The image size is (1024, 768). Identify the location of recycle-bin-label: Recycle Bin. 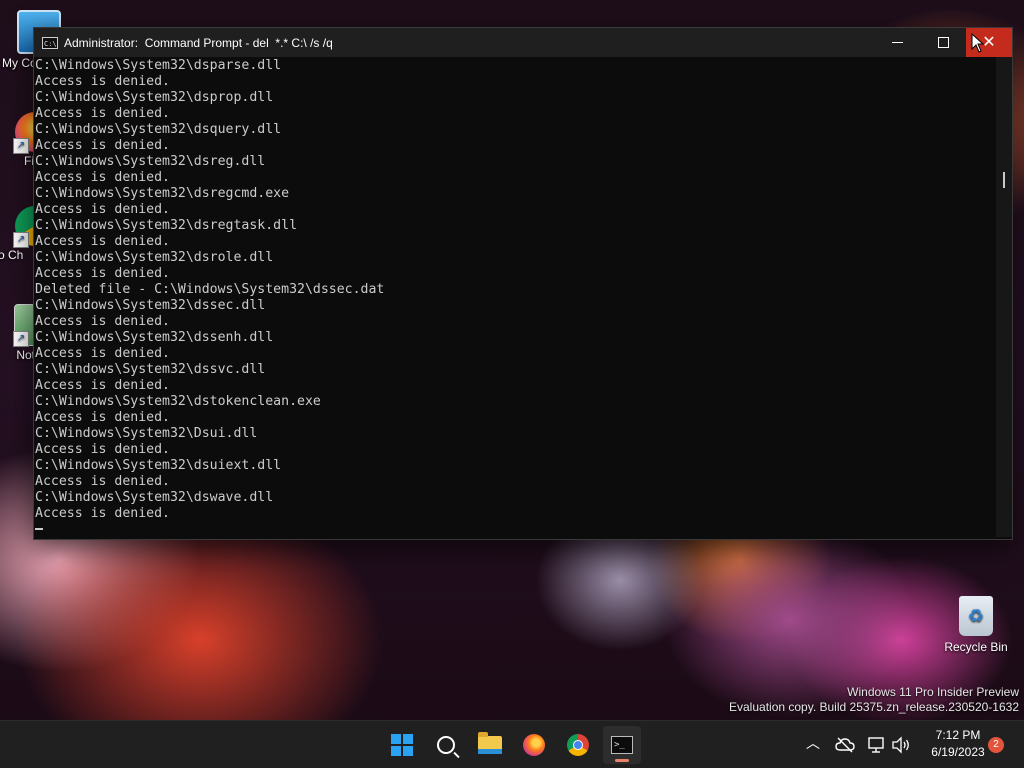
(976, 647).